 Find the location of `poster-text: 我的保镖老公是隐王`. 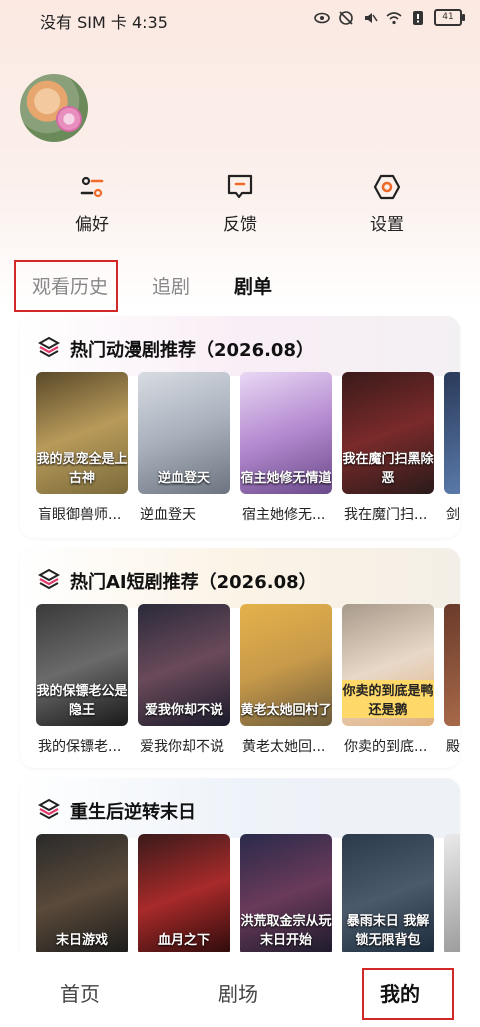

poster-text: 我的保镖老公是隐王 is located at coordinates (82, 701).